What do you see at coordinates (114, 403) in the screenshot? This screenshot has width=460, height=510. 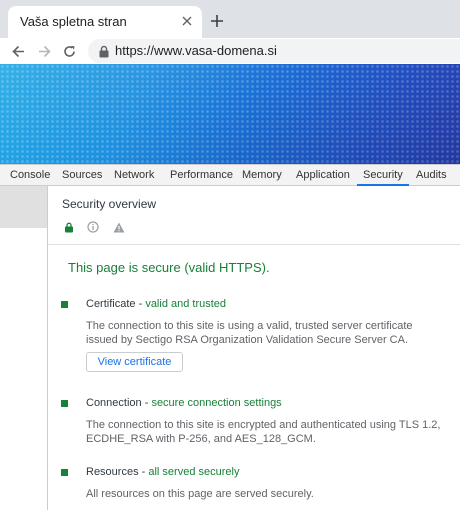 I see `connection-label: Connection` at bounding box center [114, 403].